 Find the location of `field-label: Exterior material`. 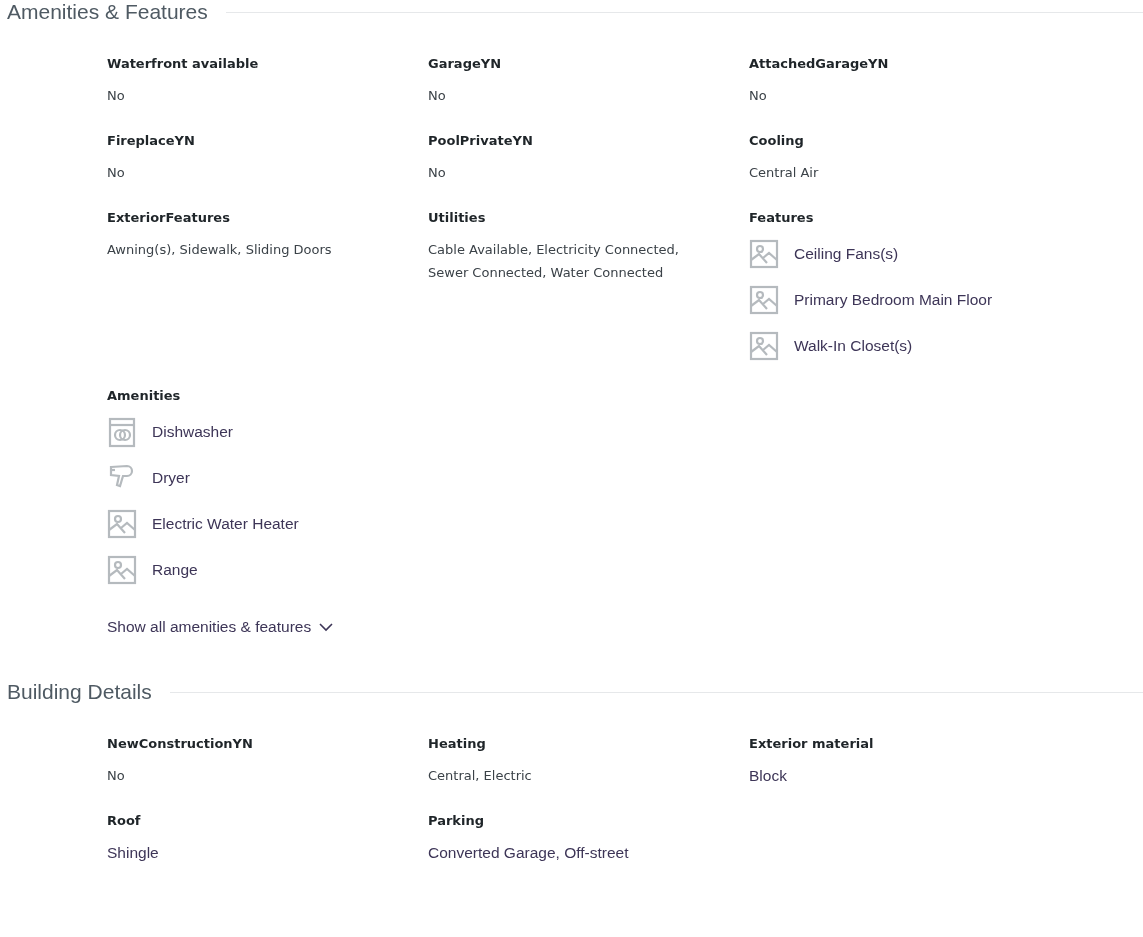

field-label: Exterior material is located at coordinates (812, 743).